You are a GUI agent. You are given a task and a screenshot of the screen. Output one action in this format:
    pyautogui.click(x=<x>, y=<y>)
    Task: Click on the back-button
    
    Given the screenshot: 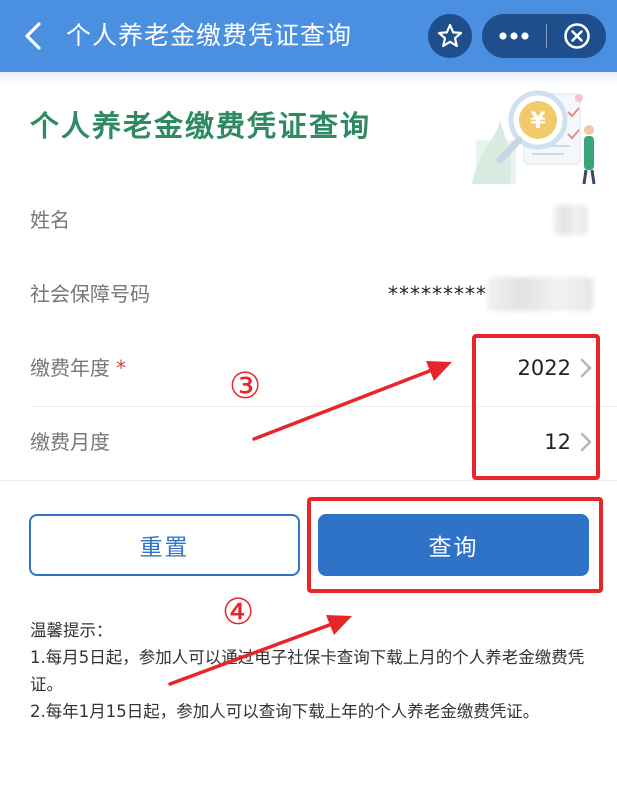 What is the action you would take?
    pyautogui.click(x=34, y=36)
    